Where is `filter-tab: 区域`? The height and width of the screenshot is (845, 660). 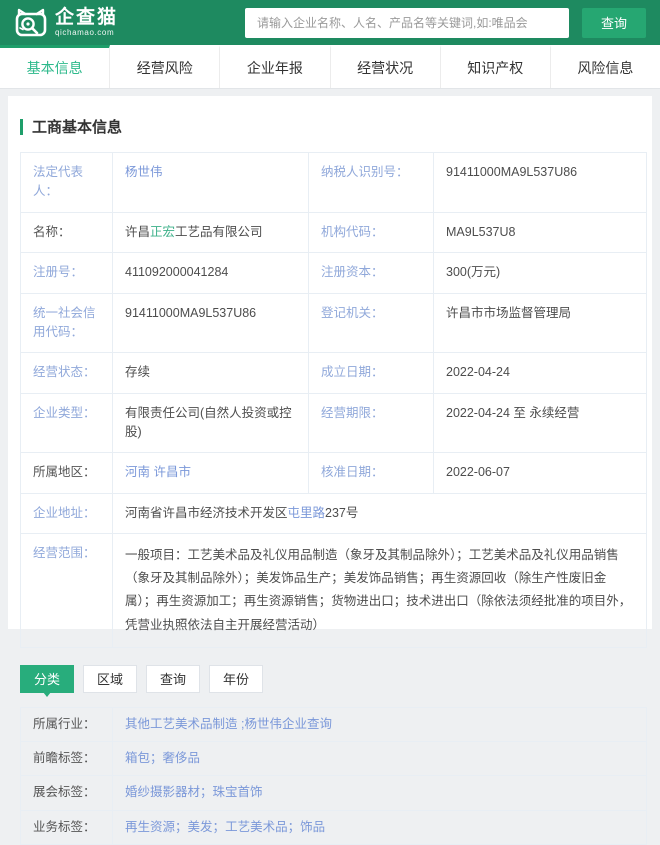
filter-tab: 区域 is located at coordinates (110, 678).